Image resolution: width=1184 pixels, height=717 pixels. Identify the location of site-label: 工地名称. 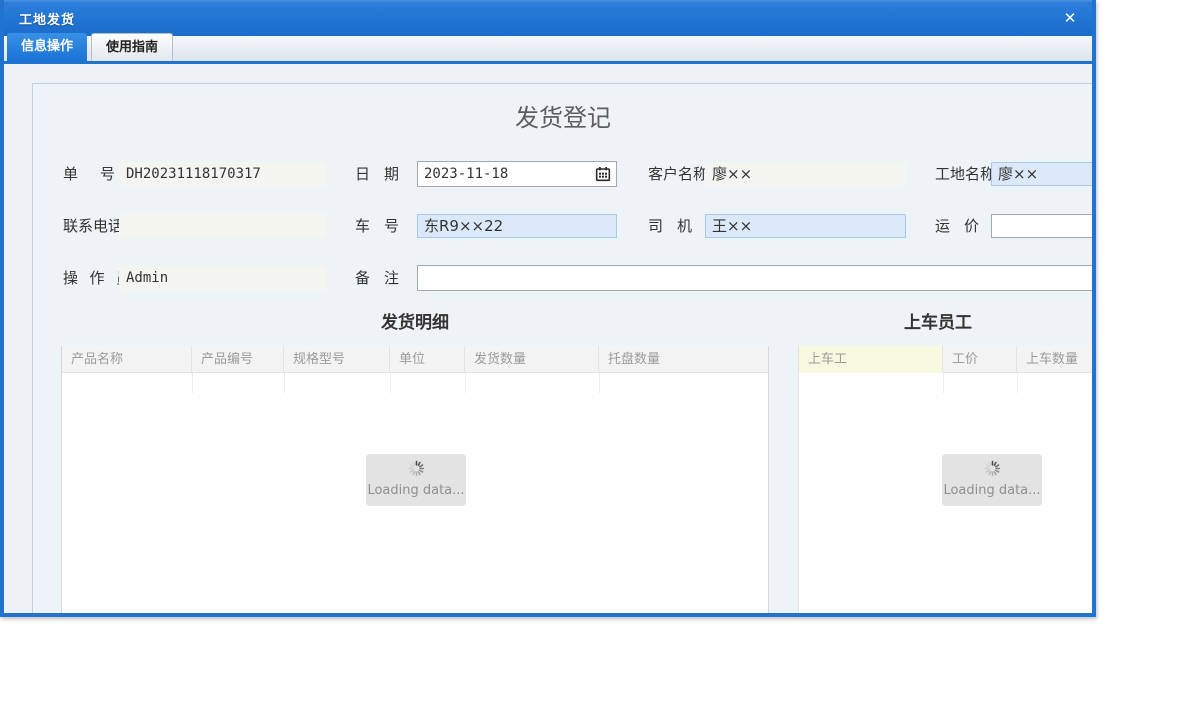
(965, 174).